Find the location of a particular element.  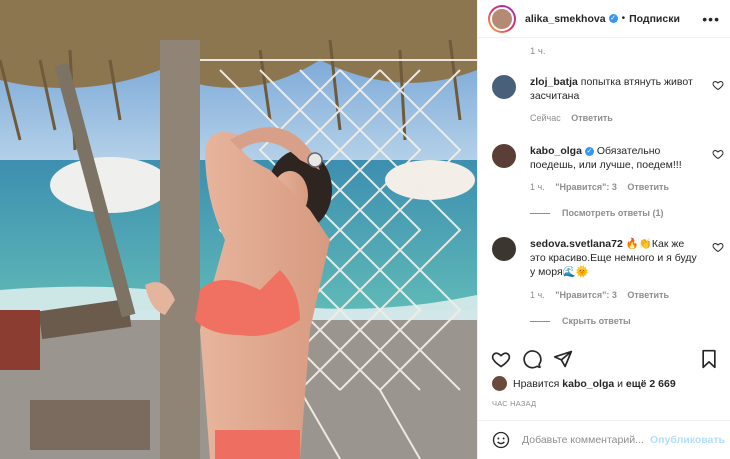

more-icon: ••• is located at coordinates (711, 19).